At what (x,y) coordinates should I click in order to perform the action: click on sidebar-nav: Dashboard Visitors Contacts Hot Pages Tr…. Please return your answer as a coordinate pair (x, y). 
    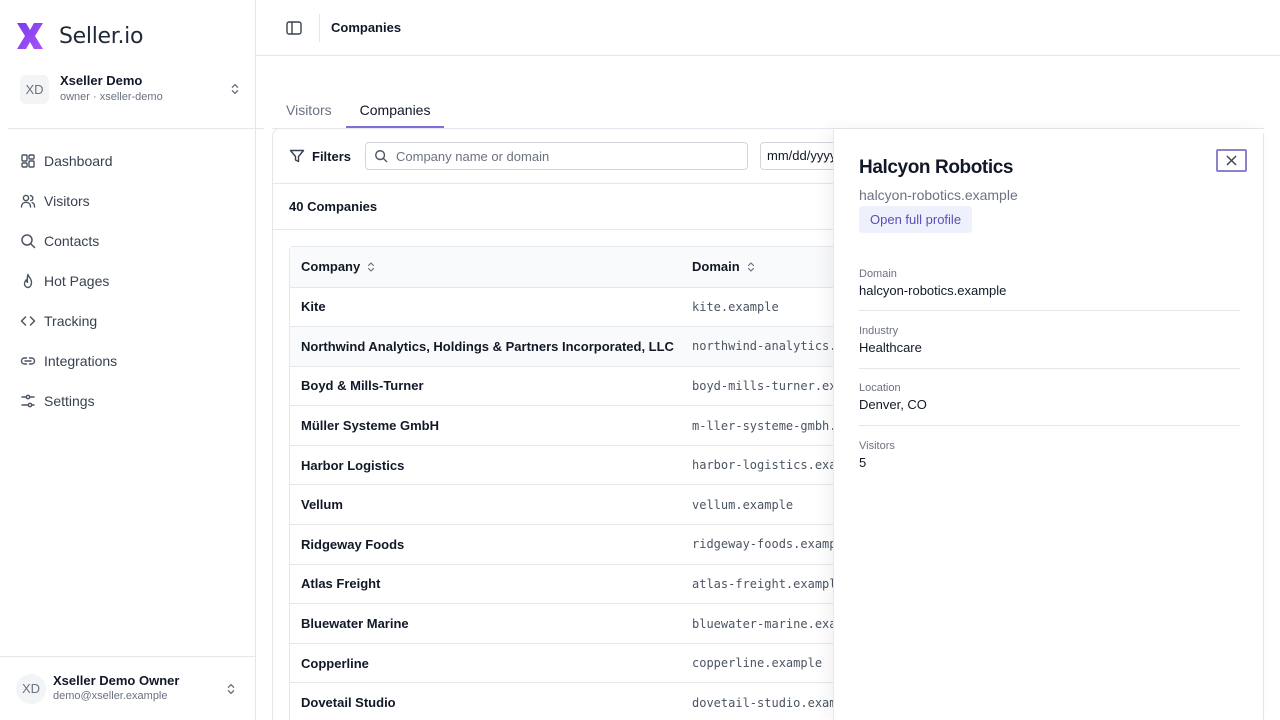
    Looking at the image, I should click on (128, 281).